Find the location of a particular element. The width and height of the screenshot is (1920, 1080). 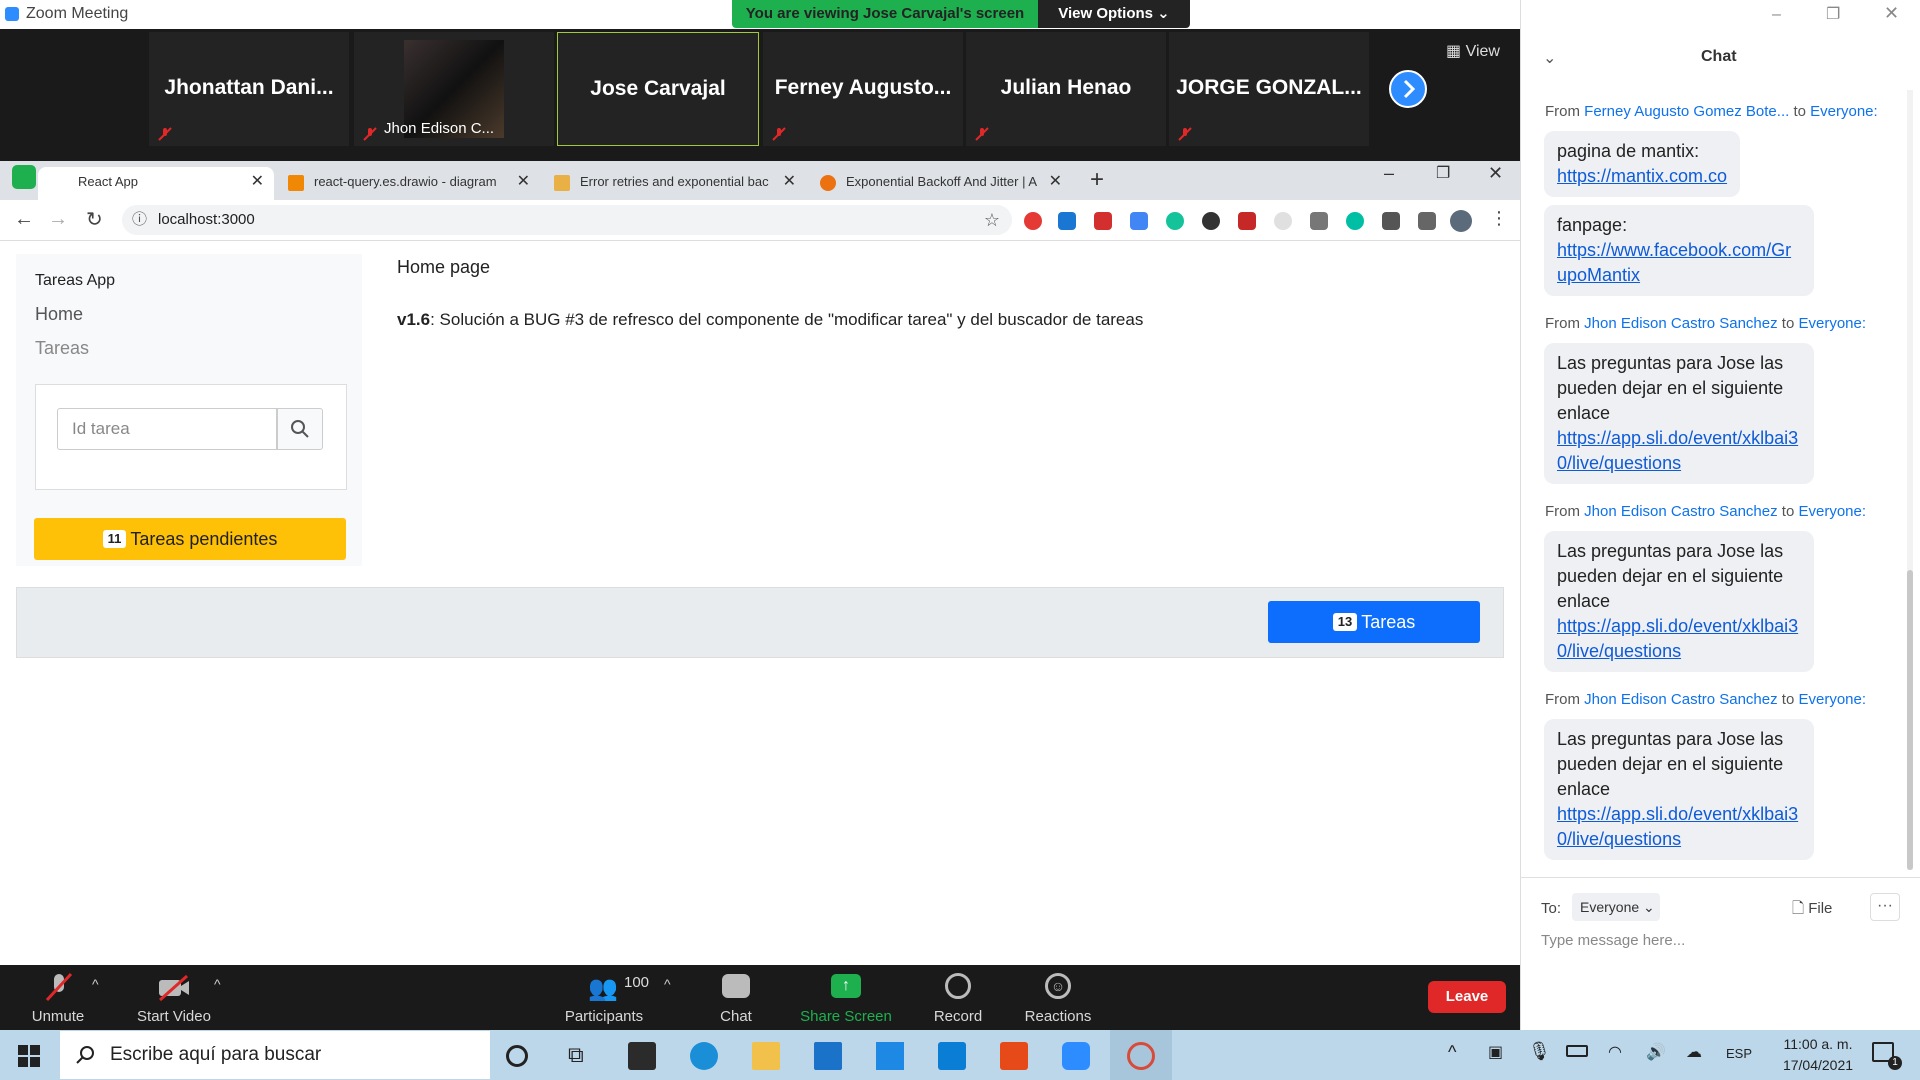

chat-scrollbar is located at coordinates (1910, 480).